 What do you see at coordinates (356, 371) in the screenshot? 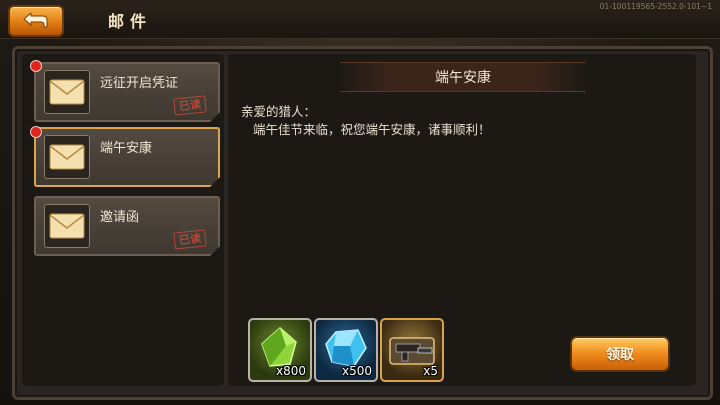
I see `reward-quantity: x500` at bounding box center [356, 371].